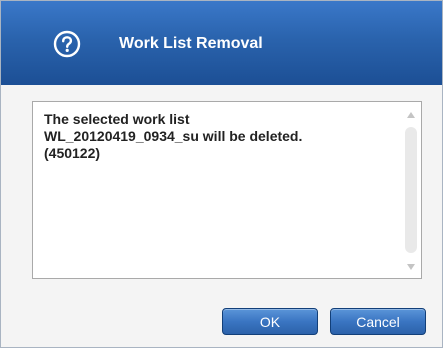 Image resolution: width=443 pixels, height=348 pixels. Describe the element at coordinates (191, 43) in the screenshot. I see `dialog-title: Work List Removal` at that location.